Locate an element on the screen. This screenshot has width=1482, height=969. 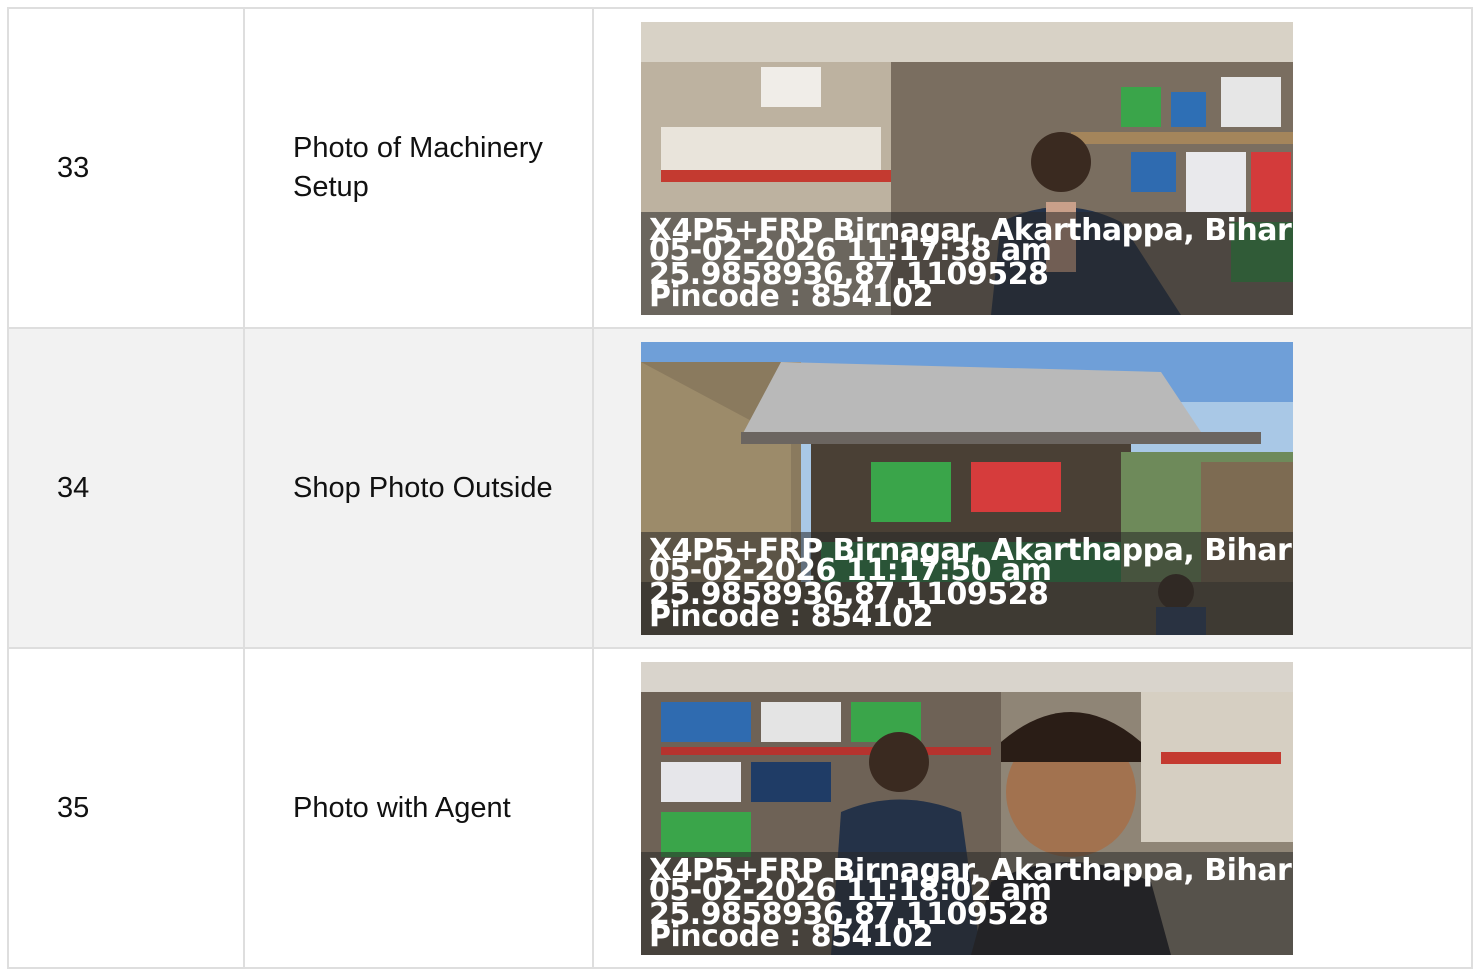
row-label: Photo of Machinery Setup is located at coordinates (418, 168).